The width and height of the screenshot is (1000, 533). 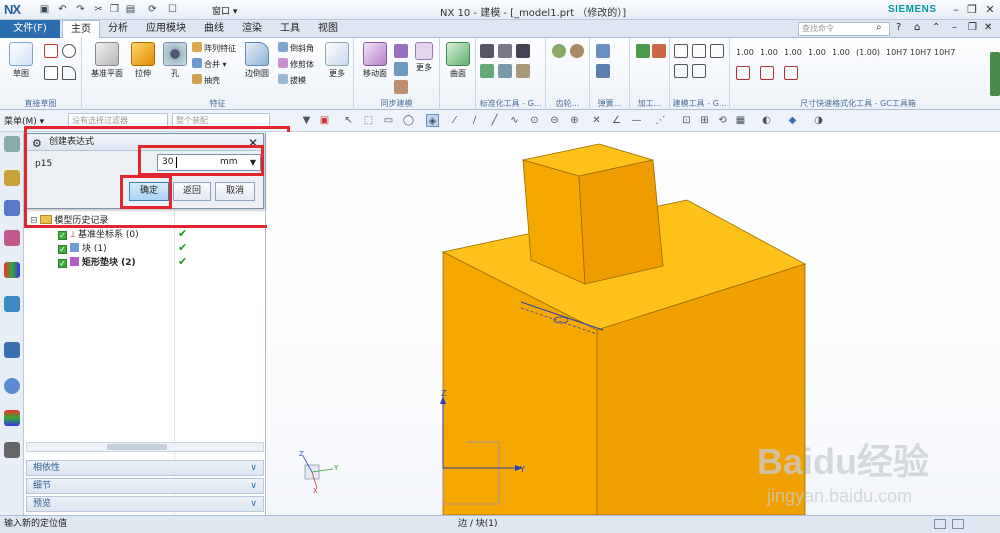 I want to click on tab-view: 视图, so click(x=328, y=29).